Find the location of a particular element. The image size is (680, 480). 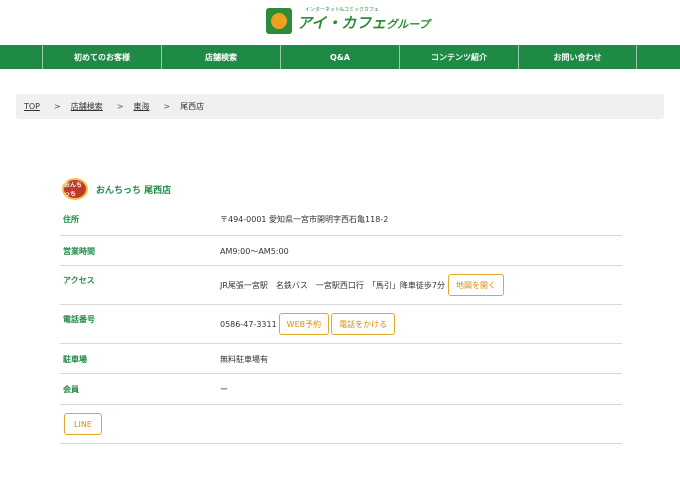

address-value: 〒494-0001 愛知県一宮市開明字西石亀118-2 is located at coordinates (304, 219).